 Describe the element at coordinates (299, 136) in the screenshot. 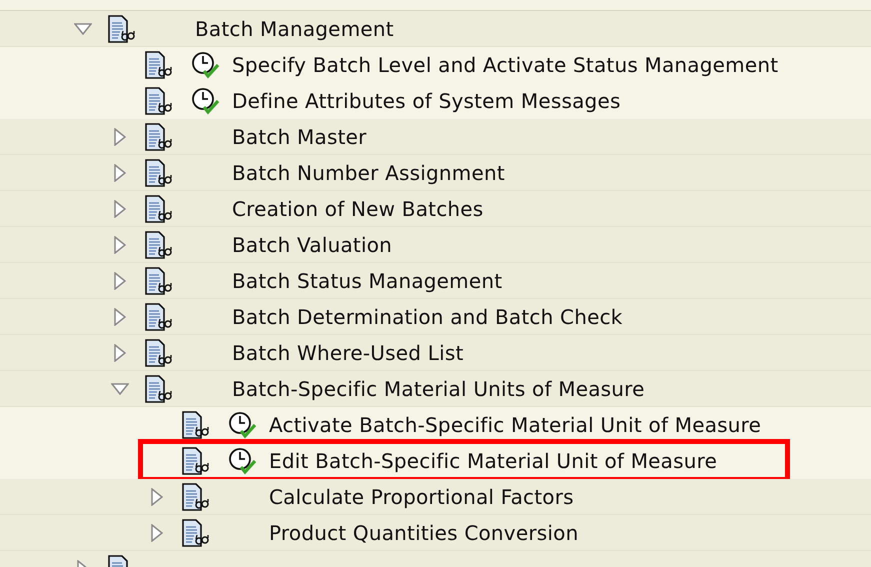

I see `tree-item-label: Batch Master` at that location.